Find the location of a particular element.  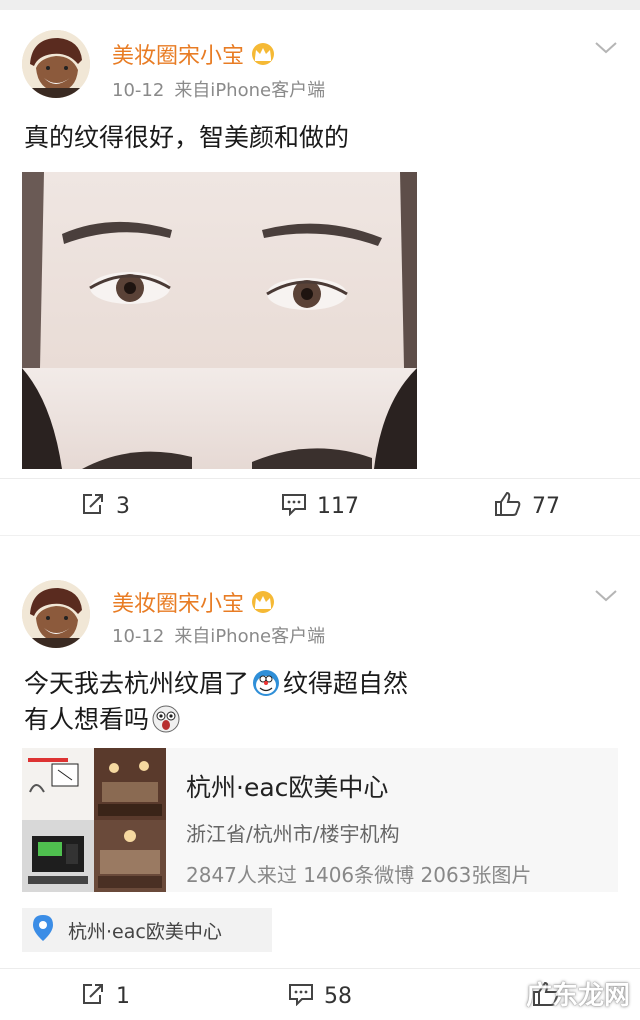

location-card-thumbnails is located at coordinates (94, 820).